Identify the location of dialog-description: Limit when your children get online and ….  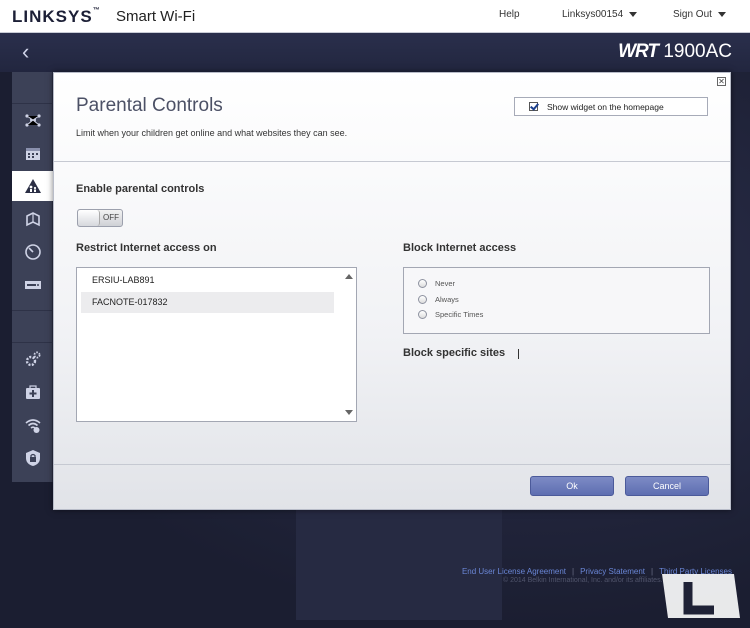
(212, 133).